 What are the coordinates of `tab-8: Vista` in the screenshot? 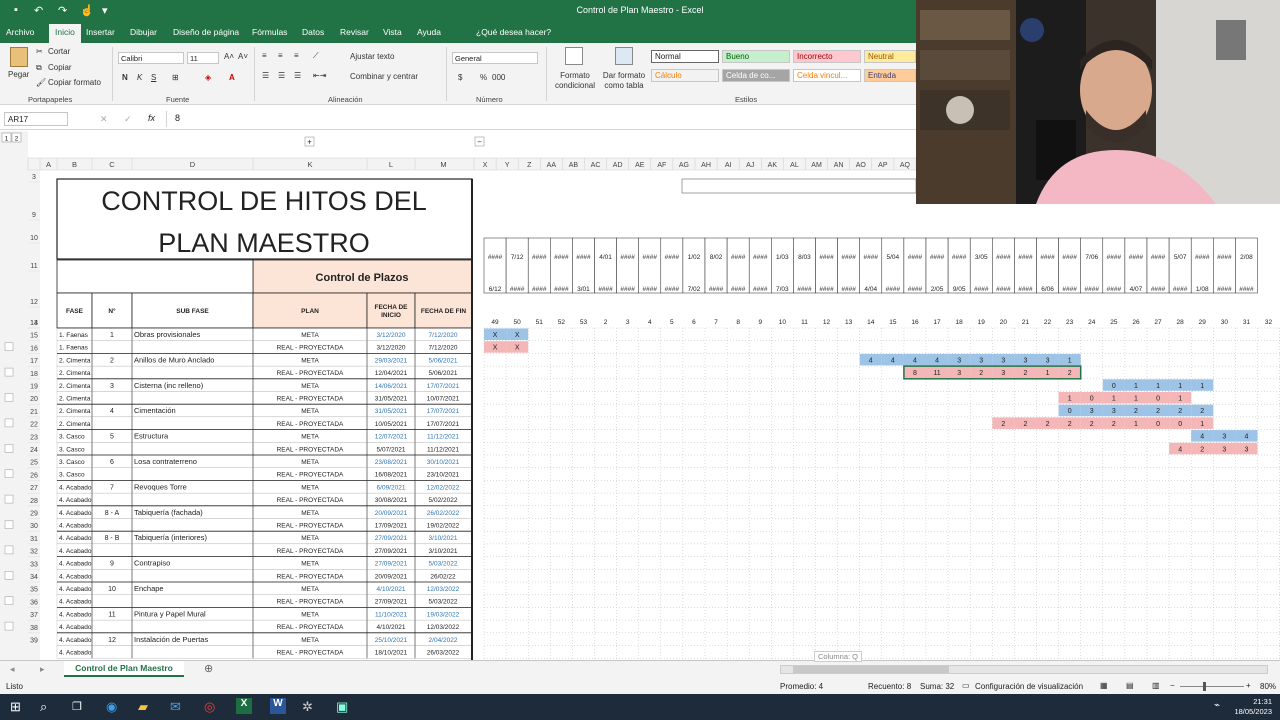 It's located at (392, 32).